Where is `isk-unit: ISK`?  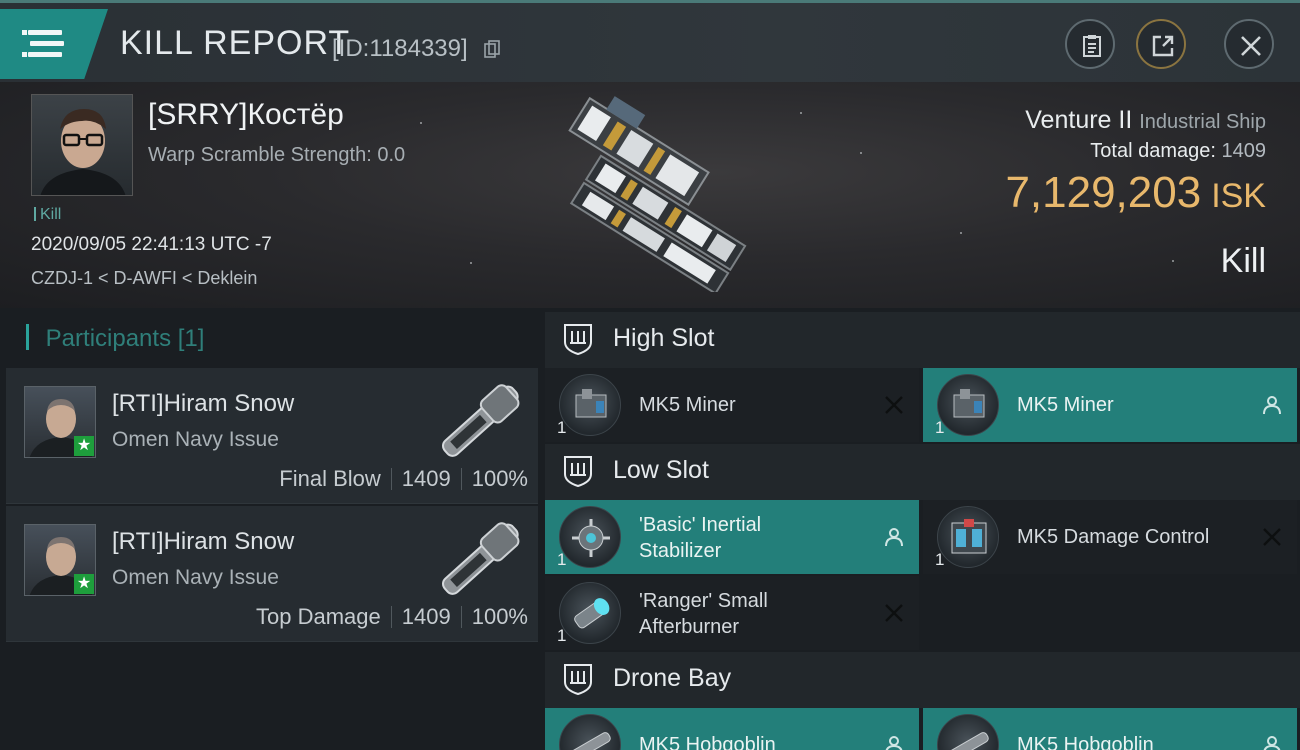 isk-unit: ISK is located at coordinates (1238, 196).